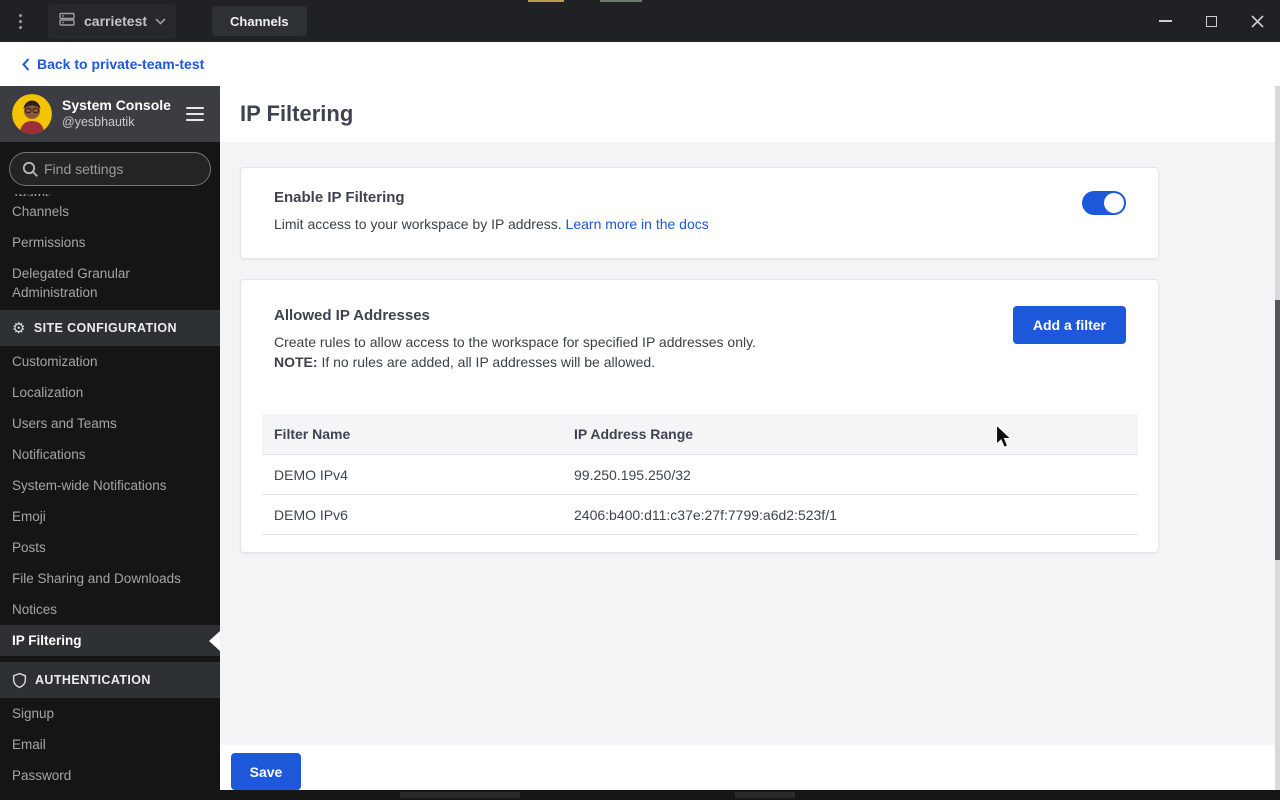  I want to click on sidebar-item-file-sharing-and-downloads: File Sharing and Downloads, so click(110, 578).